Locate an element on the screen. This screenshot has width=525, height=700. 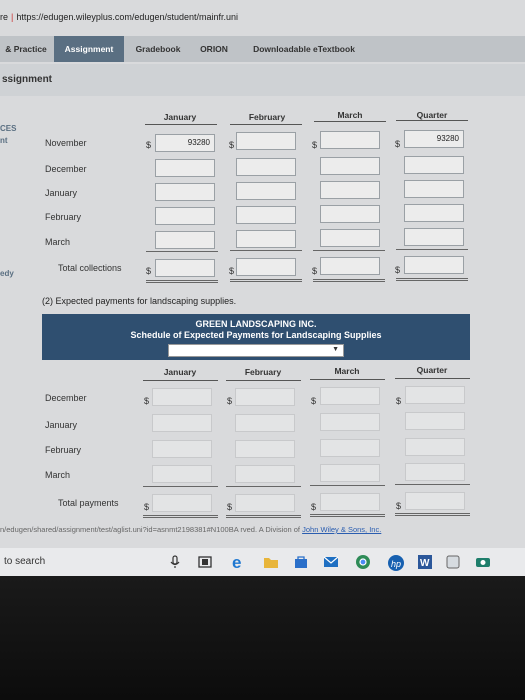
nov-february-input is located at coordinates (266, 141).